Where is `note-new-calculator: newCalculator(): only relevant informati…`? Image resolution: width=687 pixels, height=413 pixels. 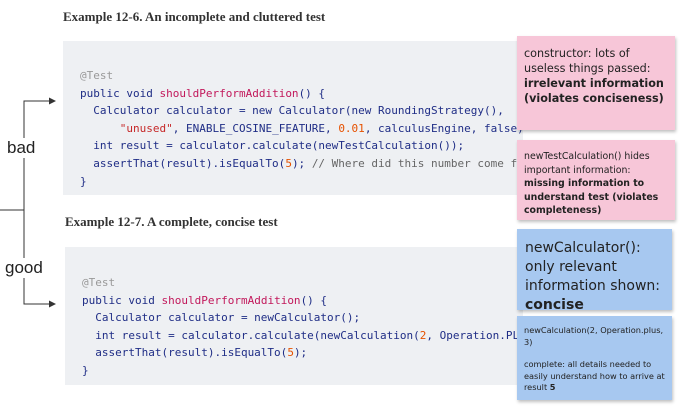 note-new-calculator: newCalculator(): only relevant informati… is located at coordinates (594, 271).